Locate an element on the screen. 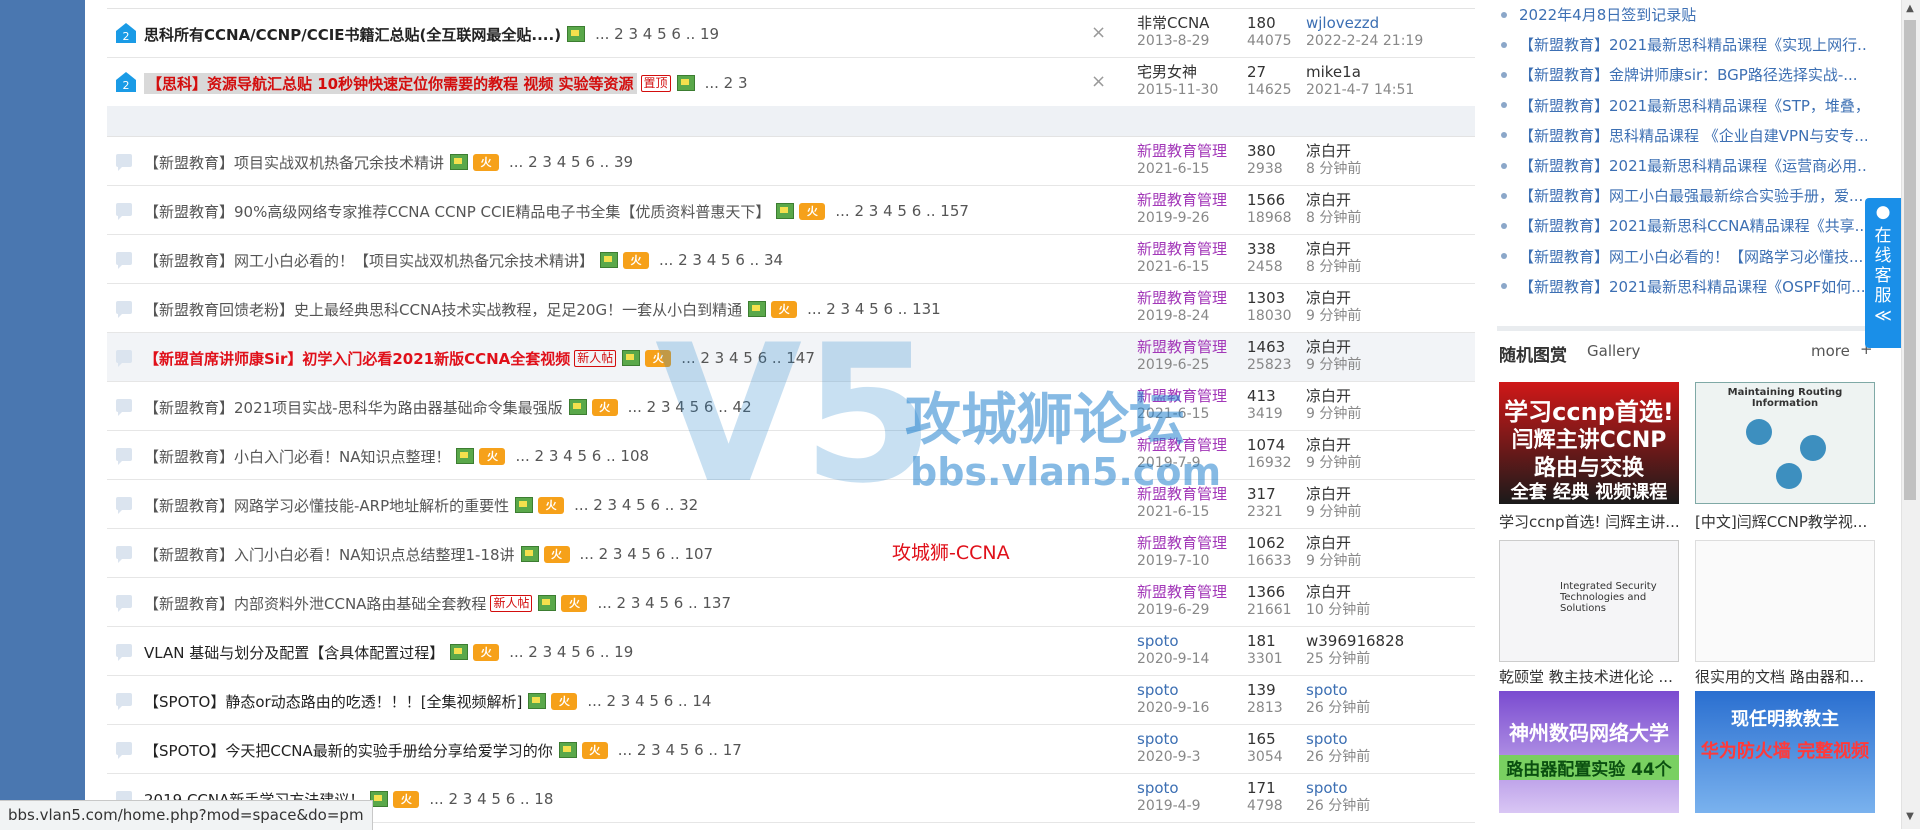  page-links: ... 2 3 4 5 6 .. 42 is located at coordinates (690, 407).